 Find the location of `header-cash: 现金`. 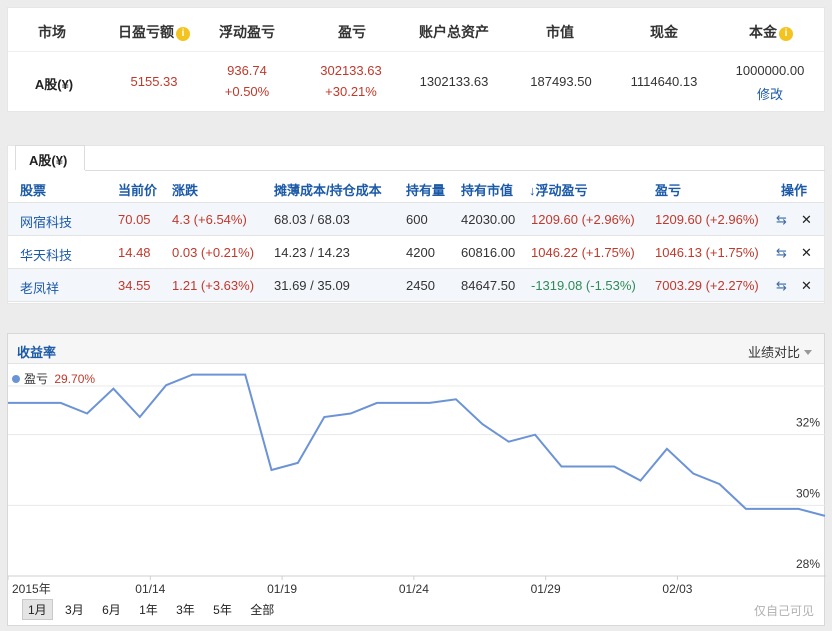

header-cash: 现金 is located at coordinates (664, 32).